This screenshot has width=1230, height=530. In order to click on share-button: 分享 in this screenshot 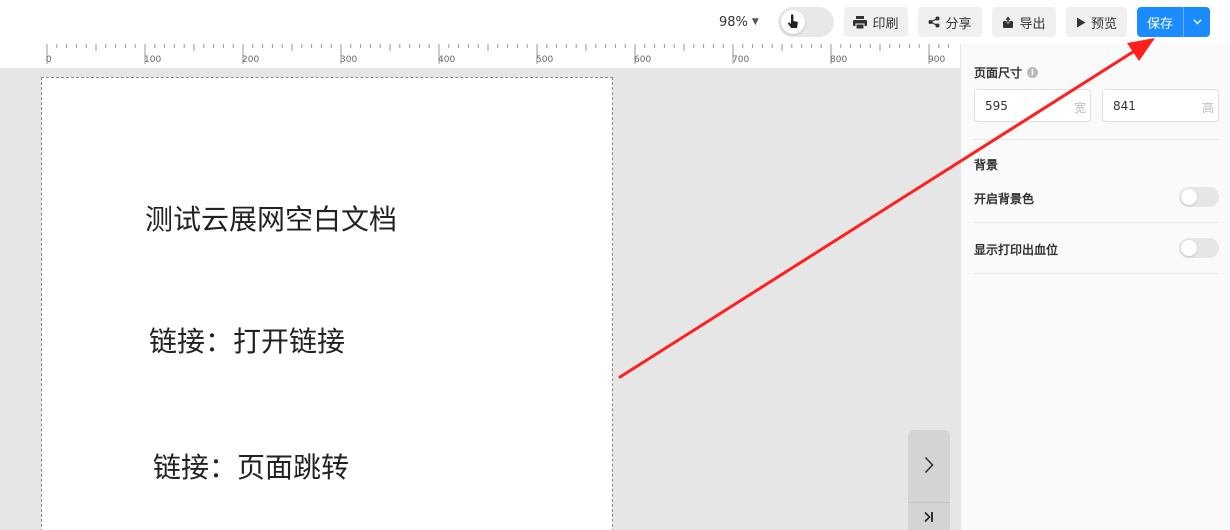, I will do `click(950, 22)`.